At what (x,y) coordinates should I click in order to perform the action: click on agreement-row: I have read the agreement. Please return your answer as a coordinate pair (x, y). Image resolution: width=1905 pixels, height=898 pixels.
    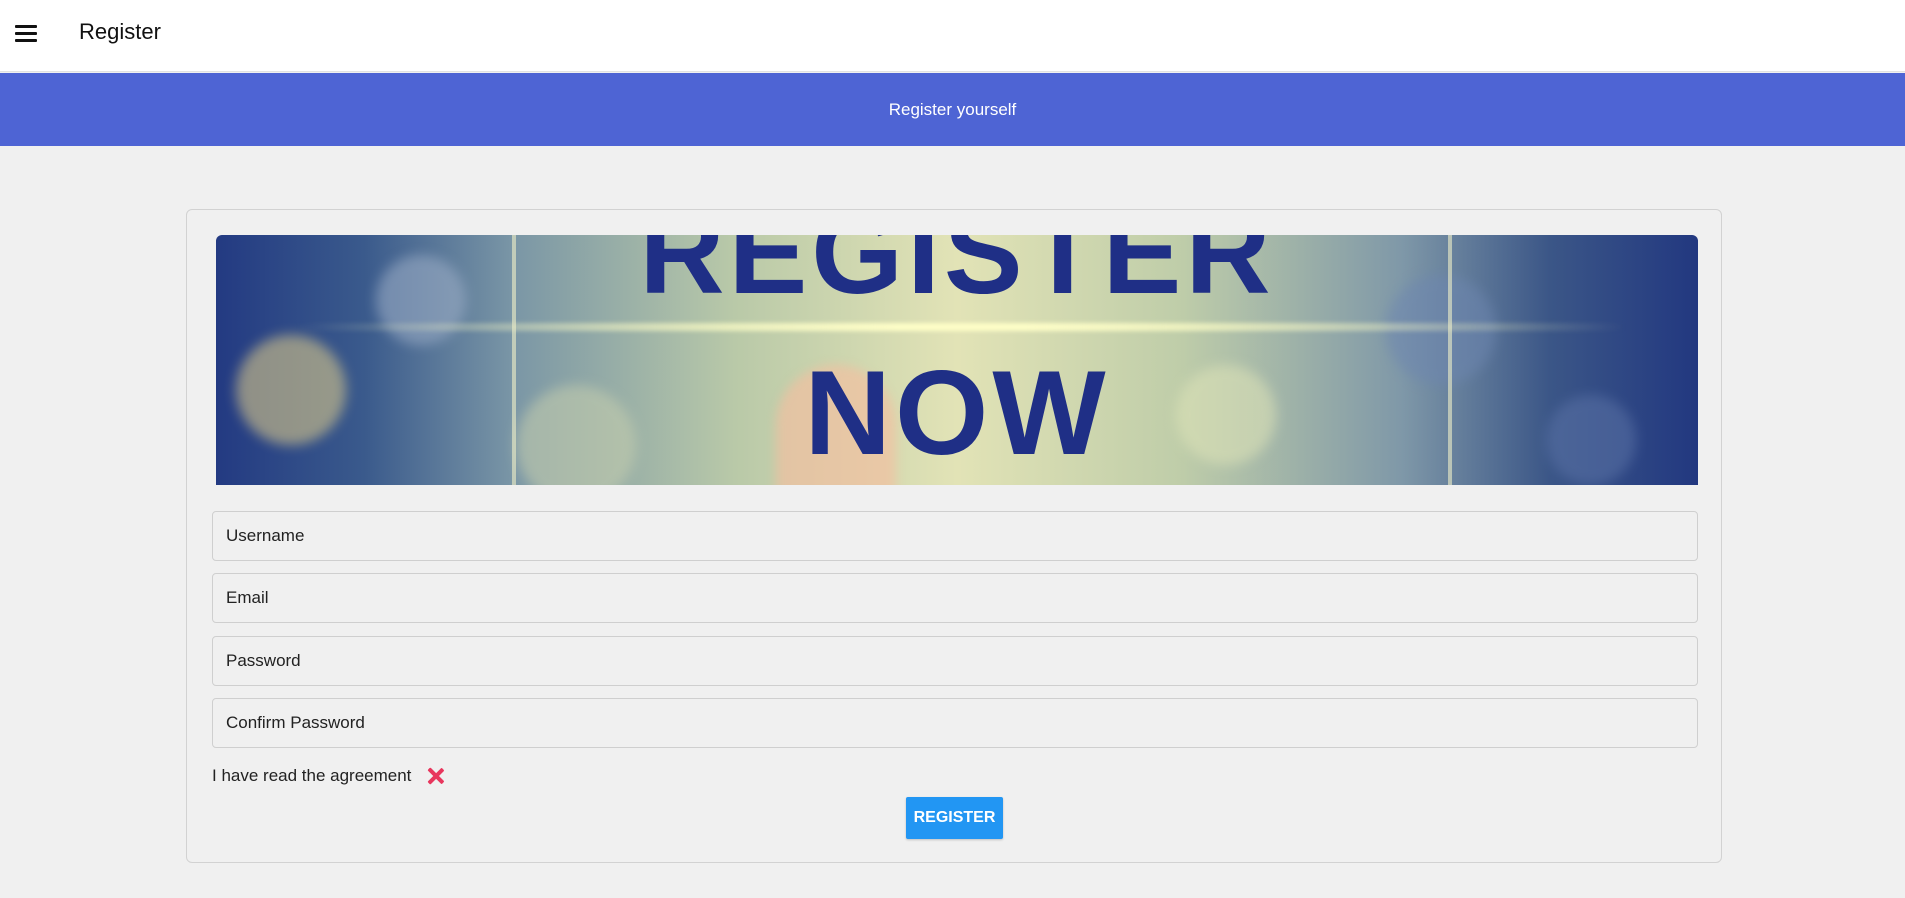
    Looking at the image, I should click on (329, 776).